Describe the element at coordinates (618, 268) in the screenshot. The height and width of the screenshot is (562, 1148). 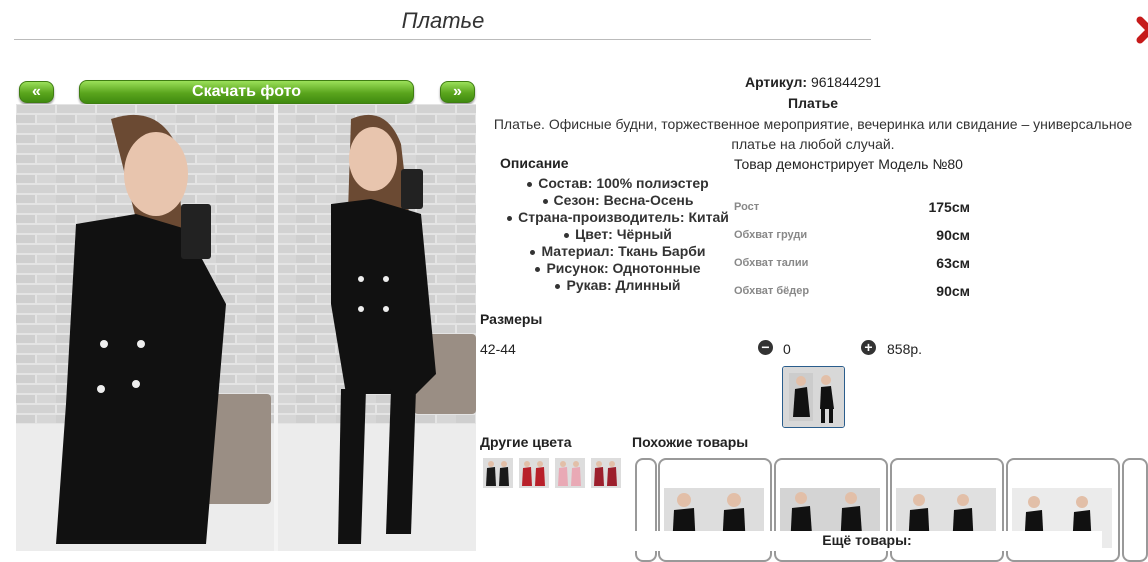
I see `spec-item: Рисунок: Однотонные` at that location.